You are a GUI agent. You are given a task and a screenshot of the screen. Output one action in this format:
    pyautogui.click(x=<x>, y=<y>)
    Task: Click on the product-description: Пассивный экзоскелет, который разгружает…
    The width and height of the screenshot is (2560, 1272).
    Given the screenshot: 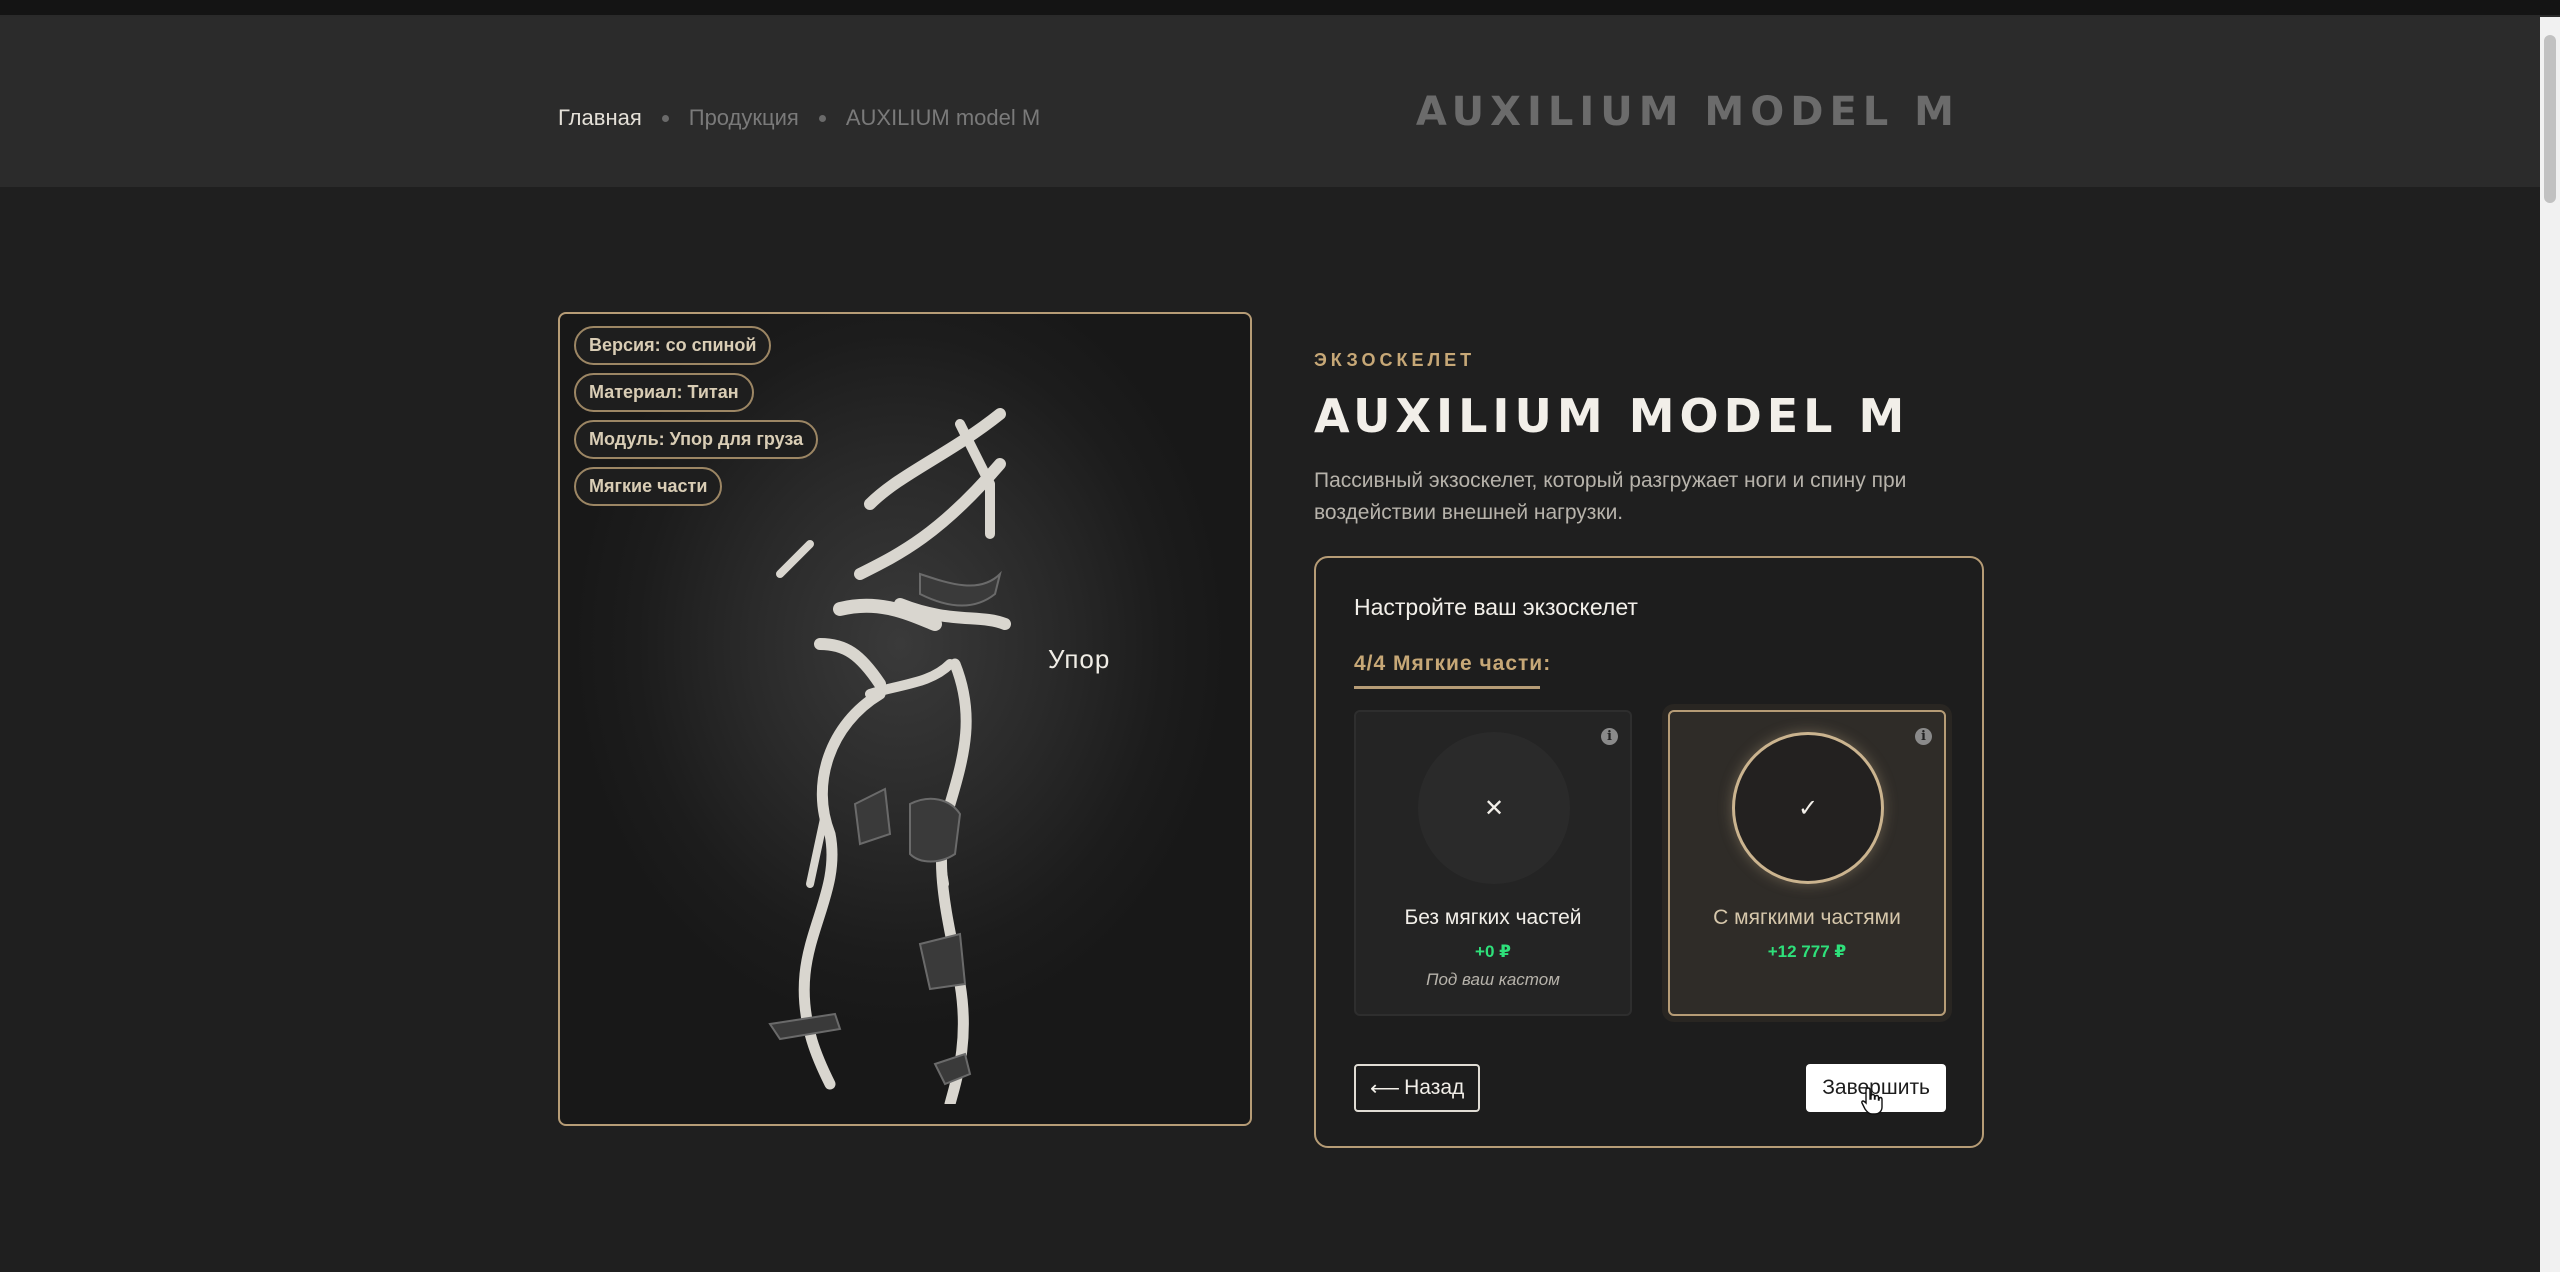 What is the action you would take?
    pyautogui.click(x=1610, y=496)
    